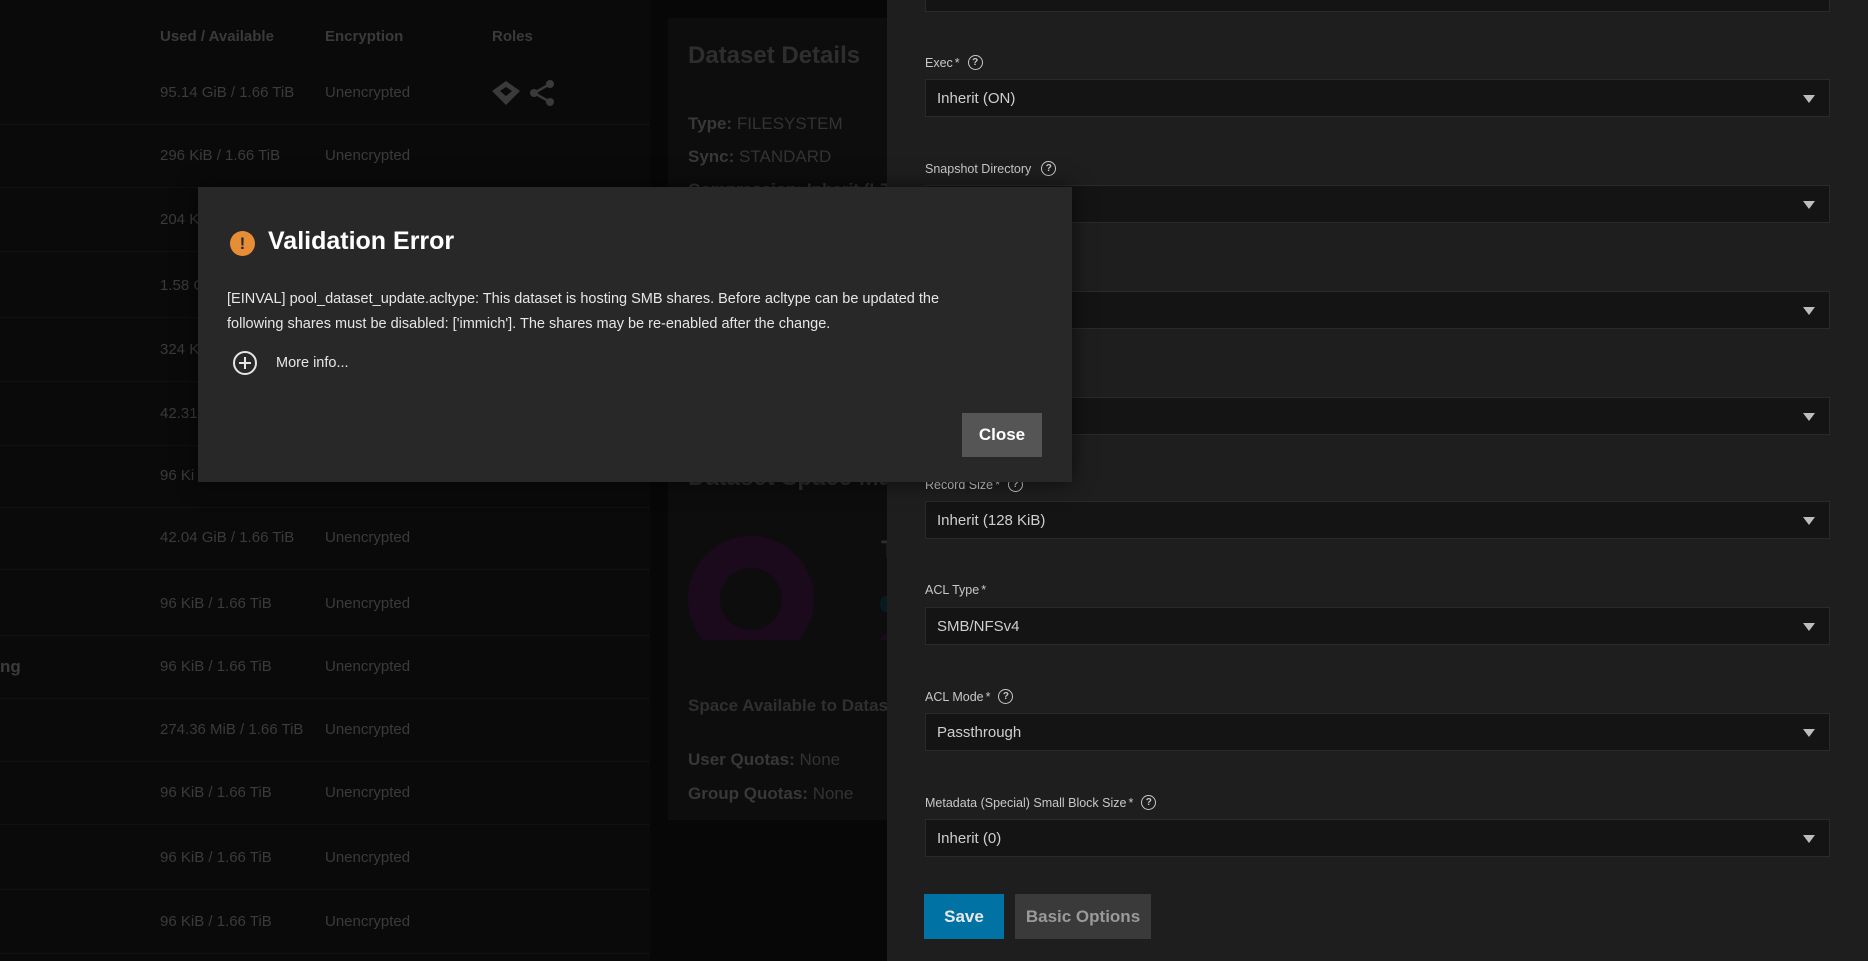 This screenshot has width=1868, height=961. I want to click on select-exec: Inherit (ON), so click(1377, 98).